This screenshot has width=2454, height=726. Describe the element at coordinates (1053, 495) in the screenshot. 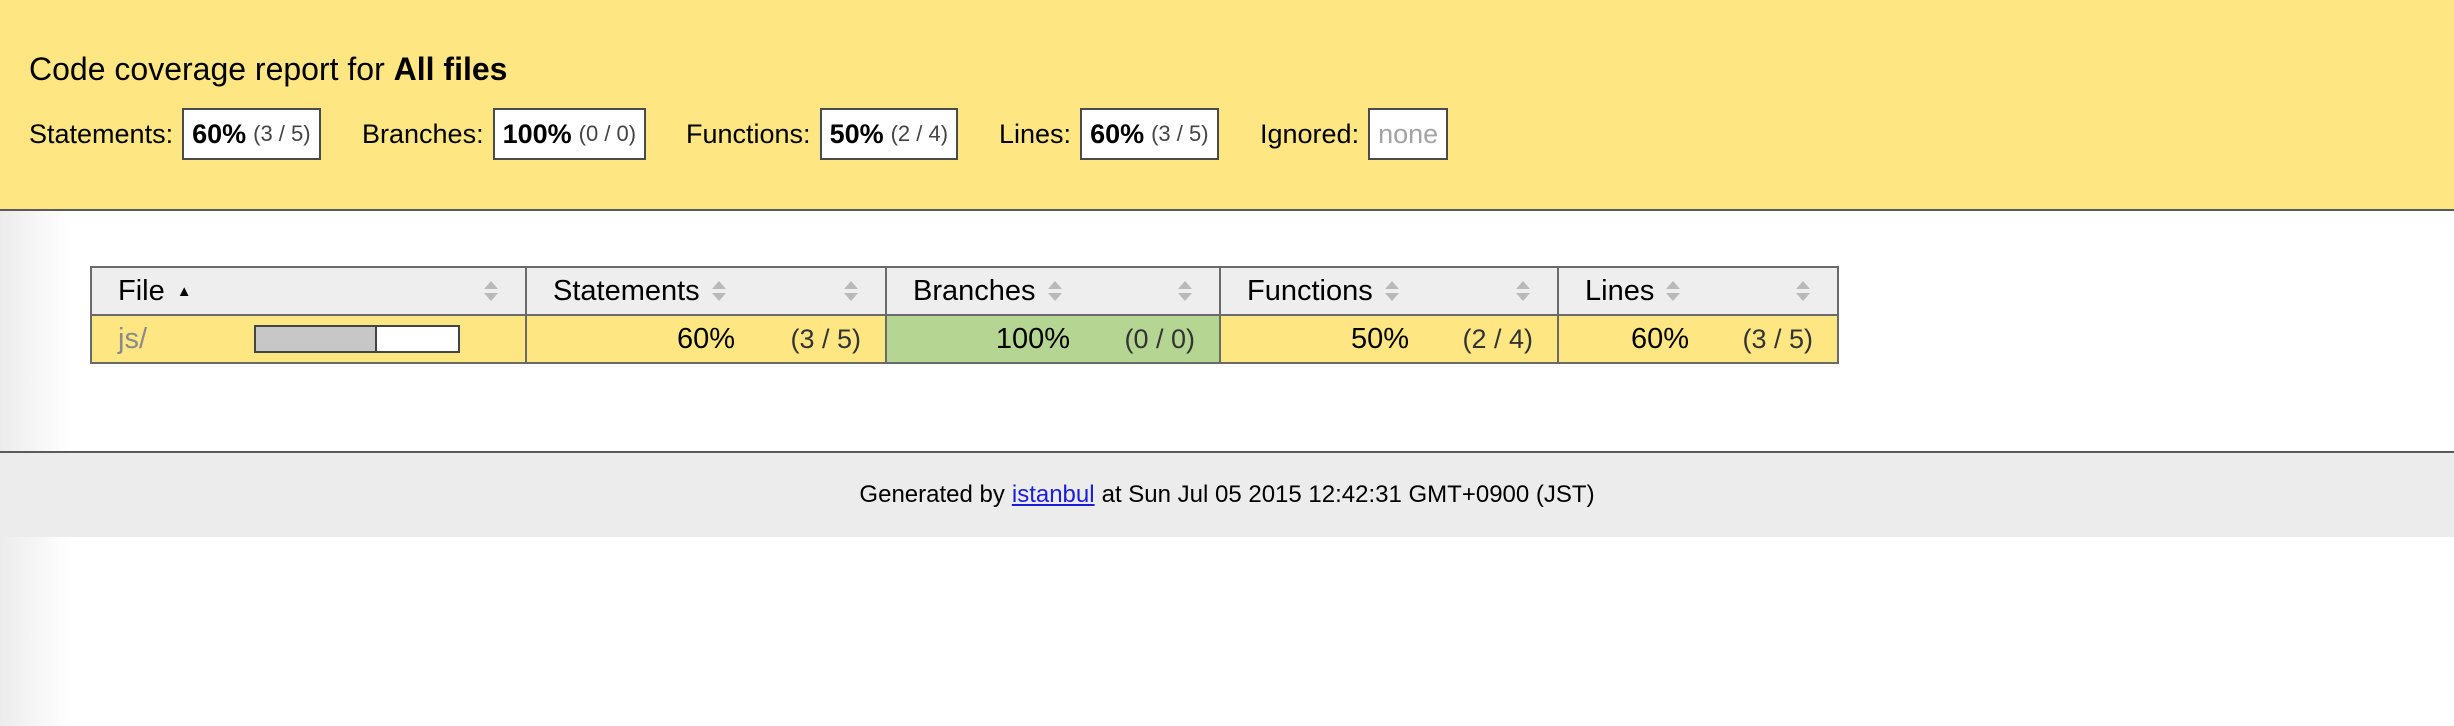

I see `istanbul-link: istanbul` at that location.